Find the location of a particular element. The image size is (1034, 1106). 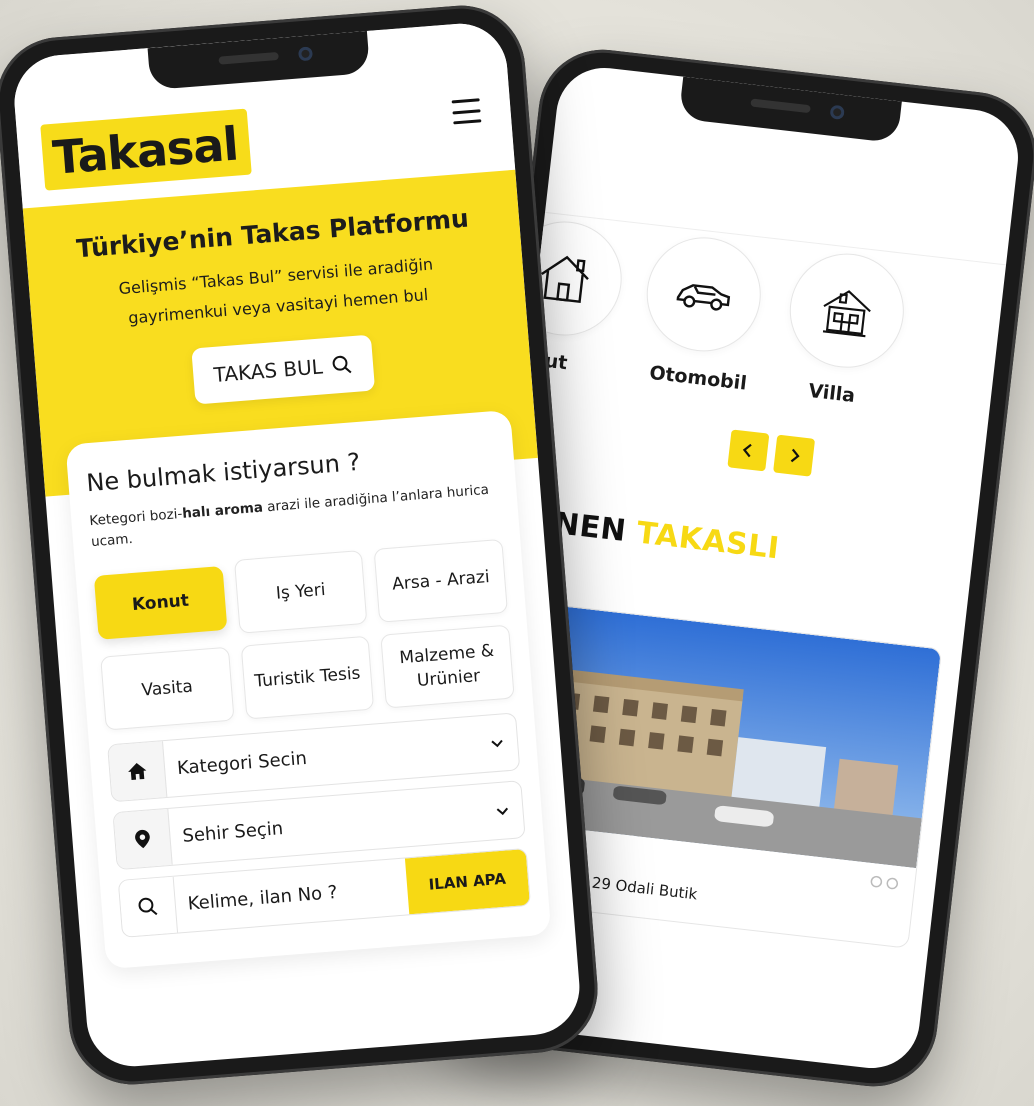

category-arsa-arazi: Arsa - Arazi is located at coordinates (440, 580).